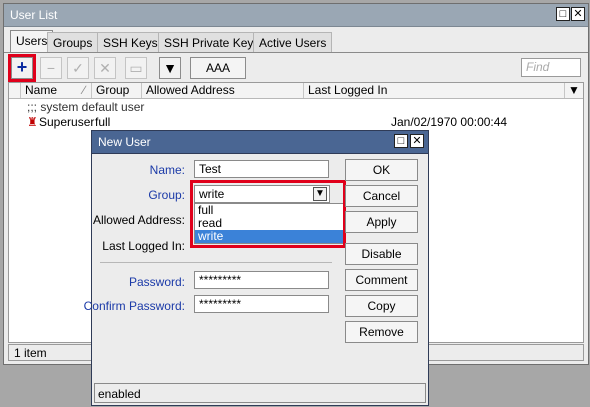  I want to click on aaa-button: AAA, so click(218, 68).